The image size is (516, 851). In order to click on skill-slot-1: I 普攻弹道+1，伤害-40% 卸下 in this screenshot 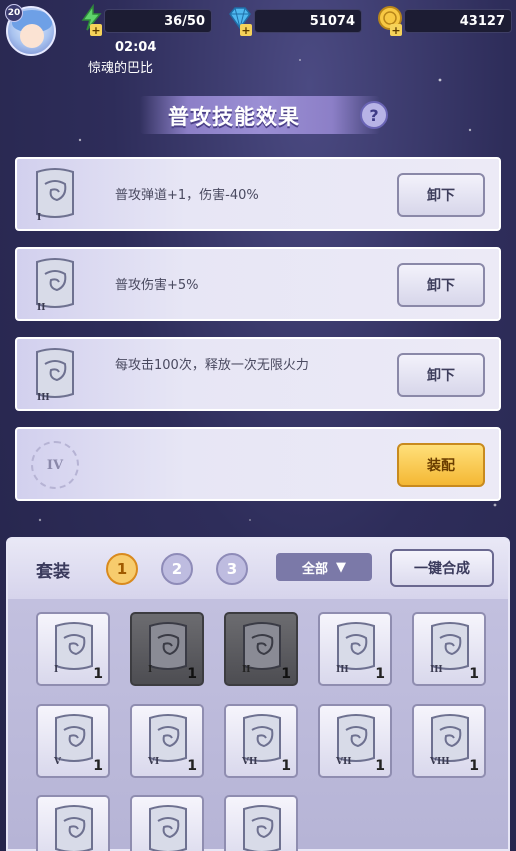, I will do `click(258, 194)`.